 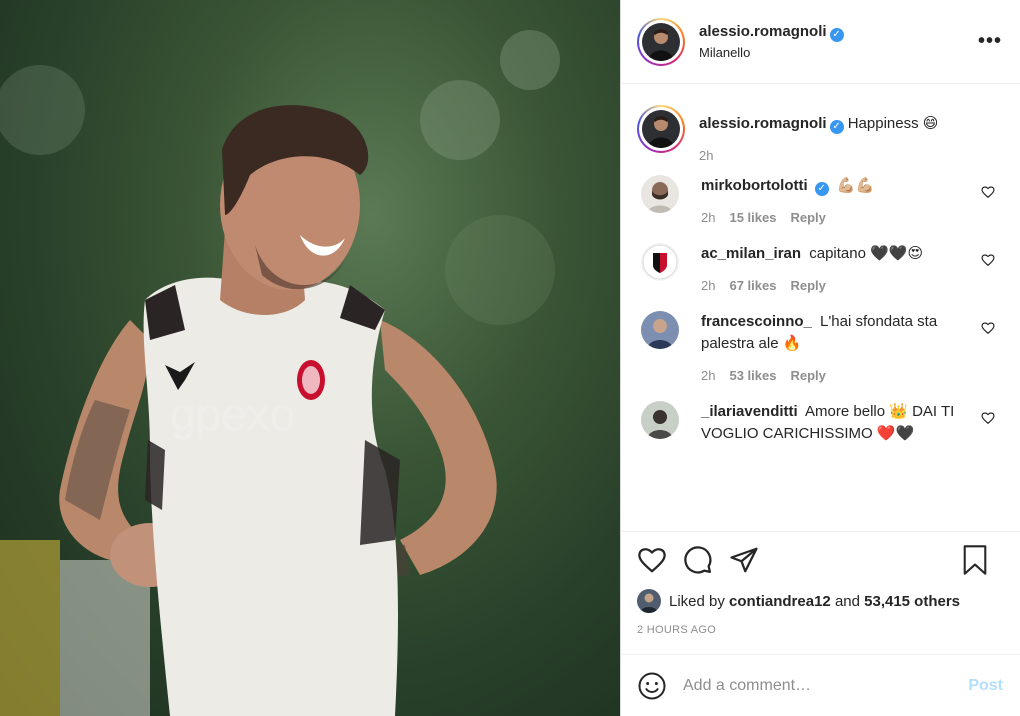 What do you see at coordinates (754, 185) in the screenshot?
I see `comment-username: mirkobortolotti` at bounding box center [754, 185].